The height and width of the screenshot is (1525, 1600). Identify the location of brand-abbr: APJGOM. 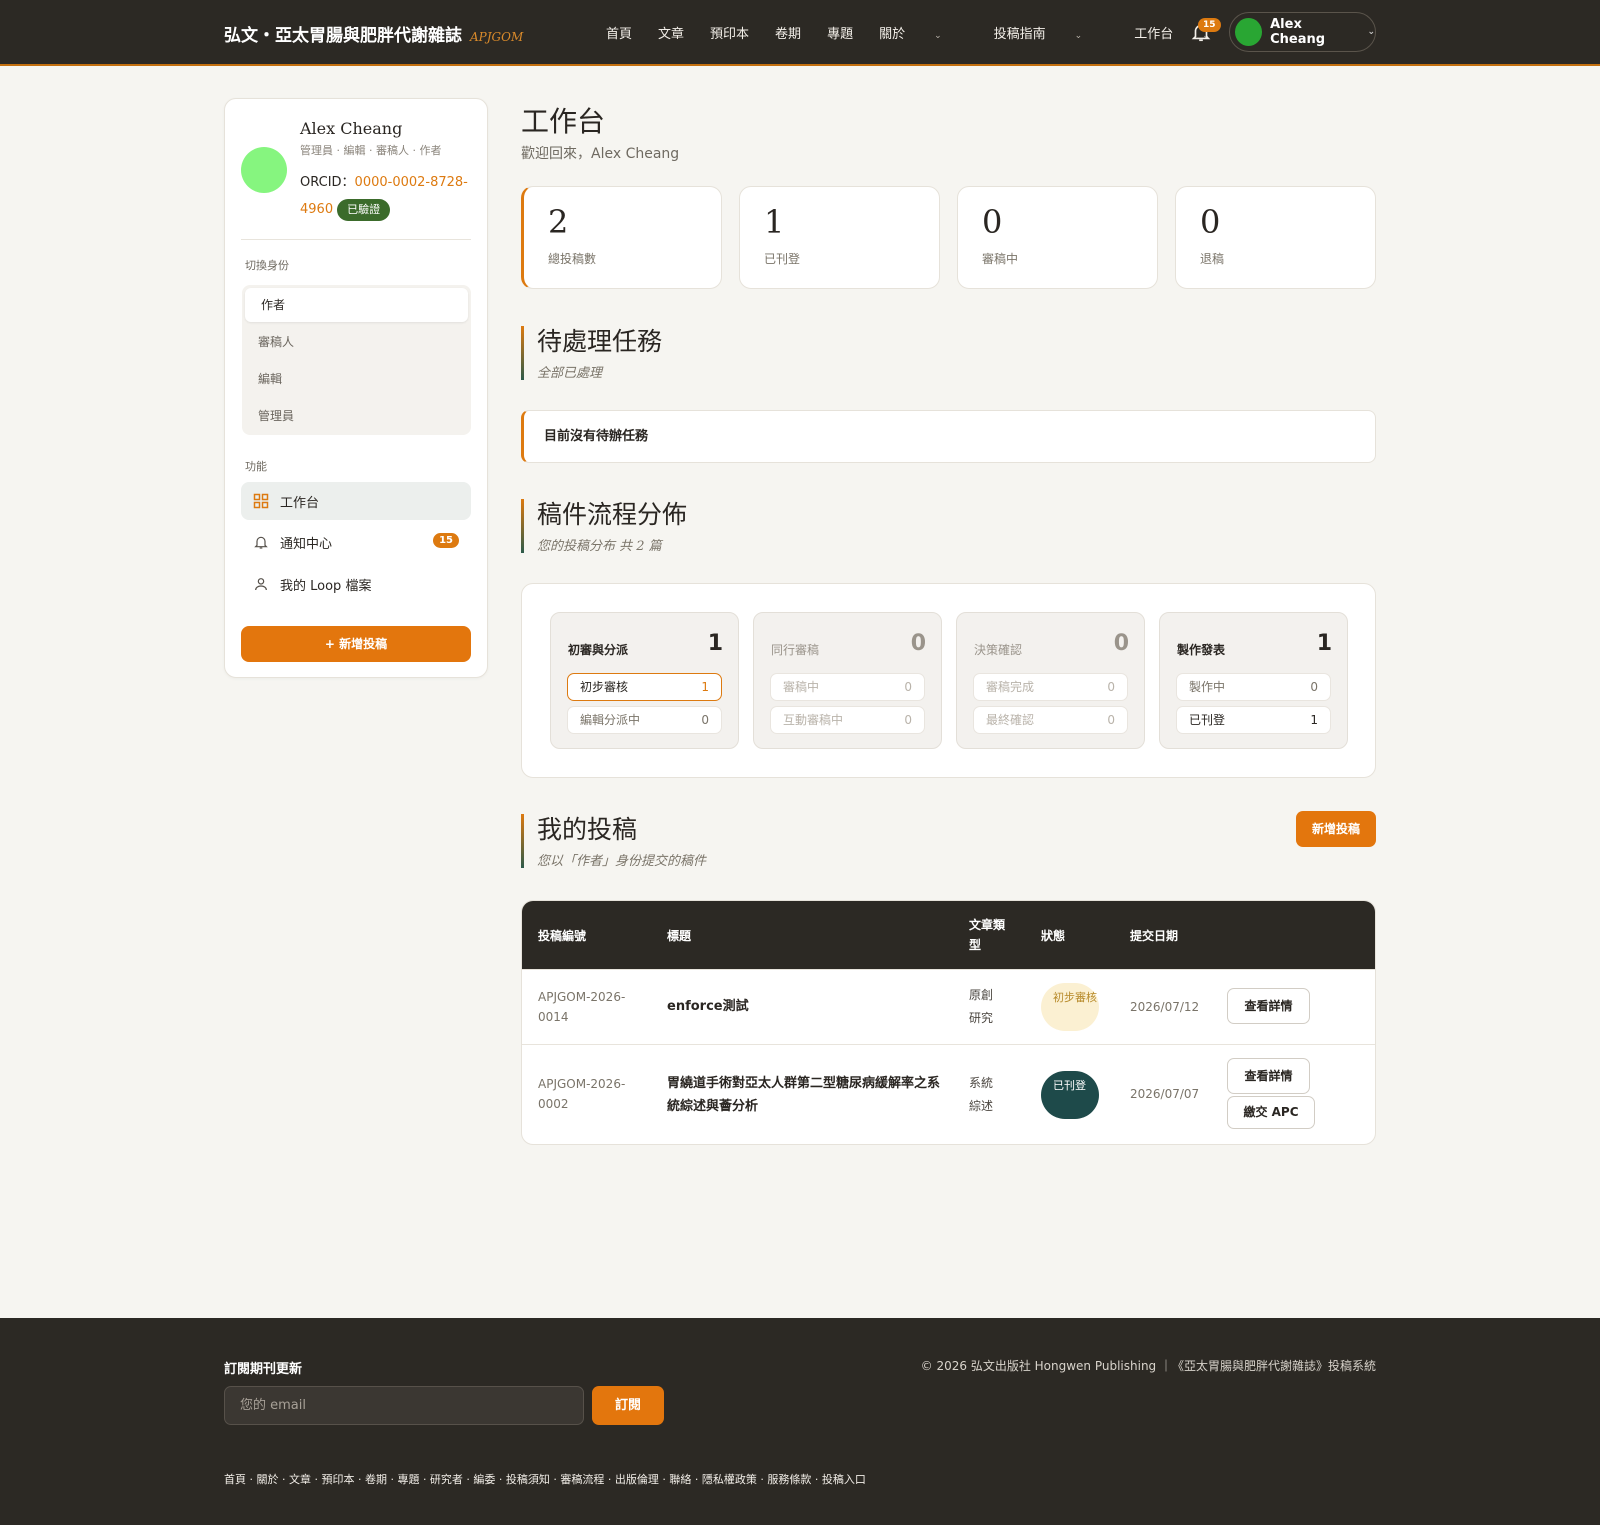
(497, 37).